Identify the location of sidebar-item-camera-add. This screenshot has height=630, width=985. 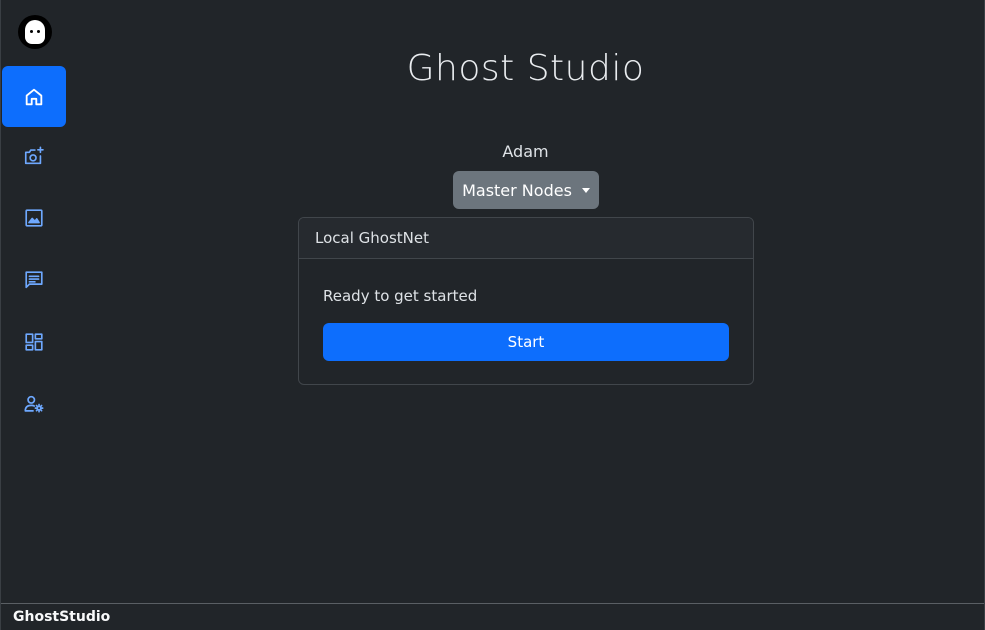
(34, 155).